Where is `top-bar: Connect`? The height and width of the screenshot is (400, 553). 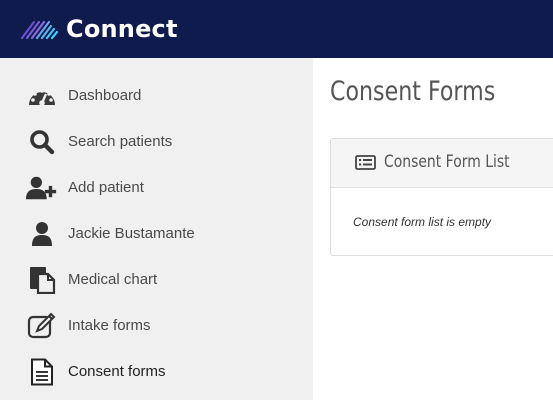
top-bar: Connect is located at coordinates (276, 29).